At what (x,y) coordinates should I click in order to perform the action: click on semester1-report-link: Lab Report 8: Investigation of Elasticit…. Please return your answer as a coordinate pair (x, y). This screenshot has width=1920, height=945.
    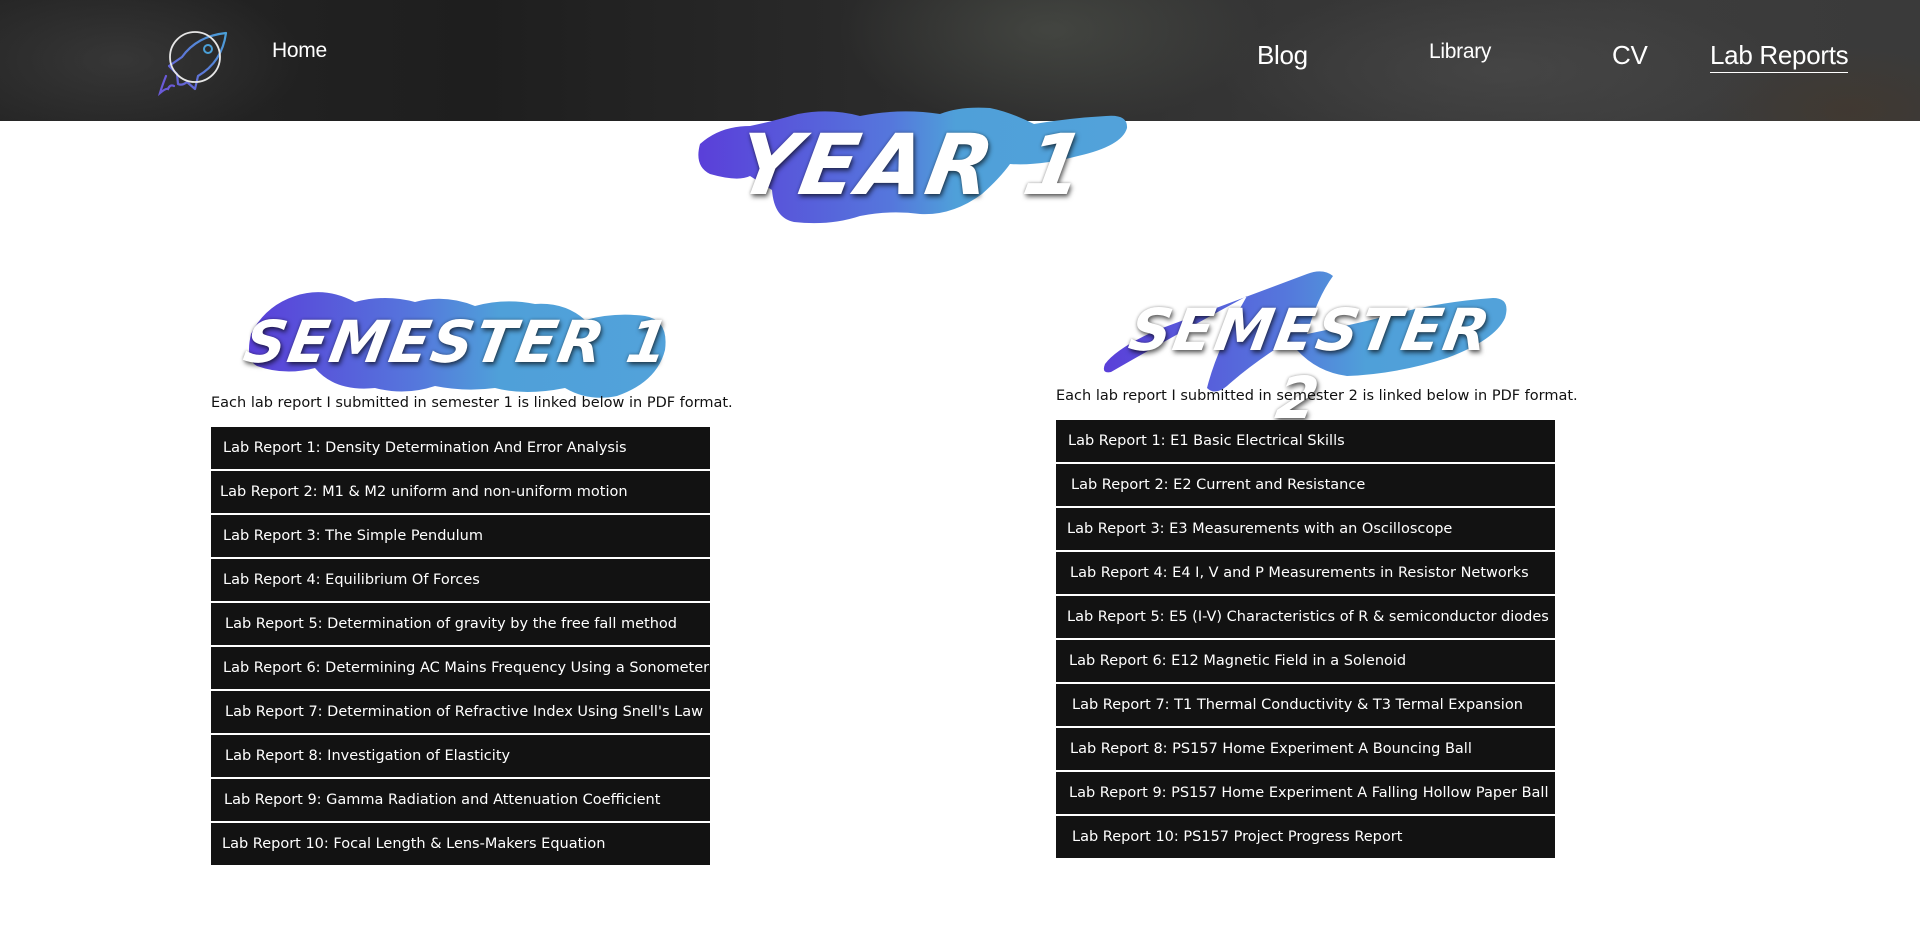
    Looking at the image, I should click on (460, 756).